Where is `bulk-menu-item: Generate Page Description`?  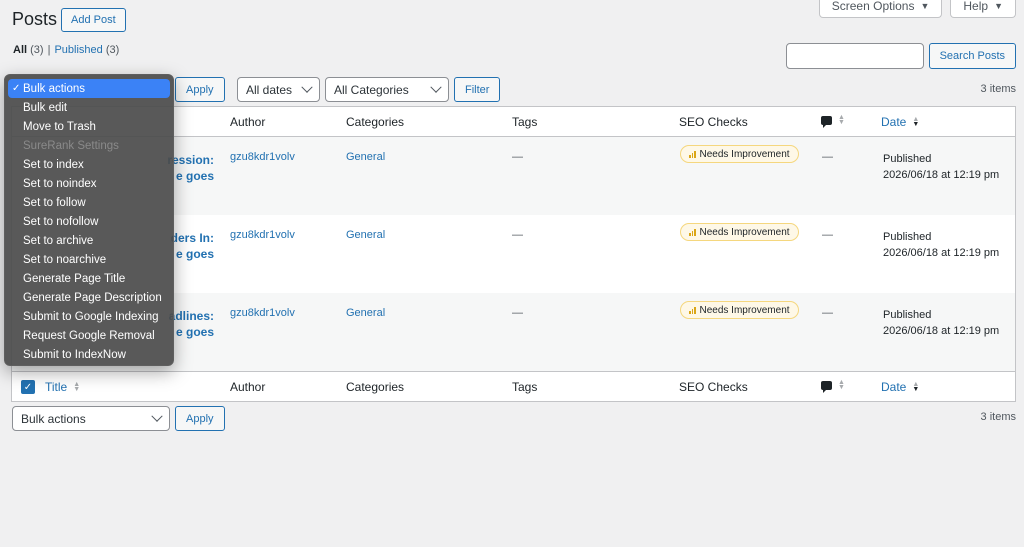
bulk-menu-item: Generate Page Description is located at coordinates (89, 297).